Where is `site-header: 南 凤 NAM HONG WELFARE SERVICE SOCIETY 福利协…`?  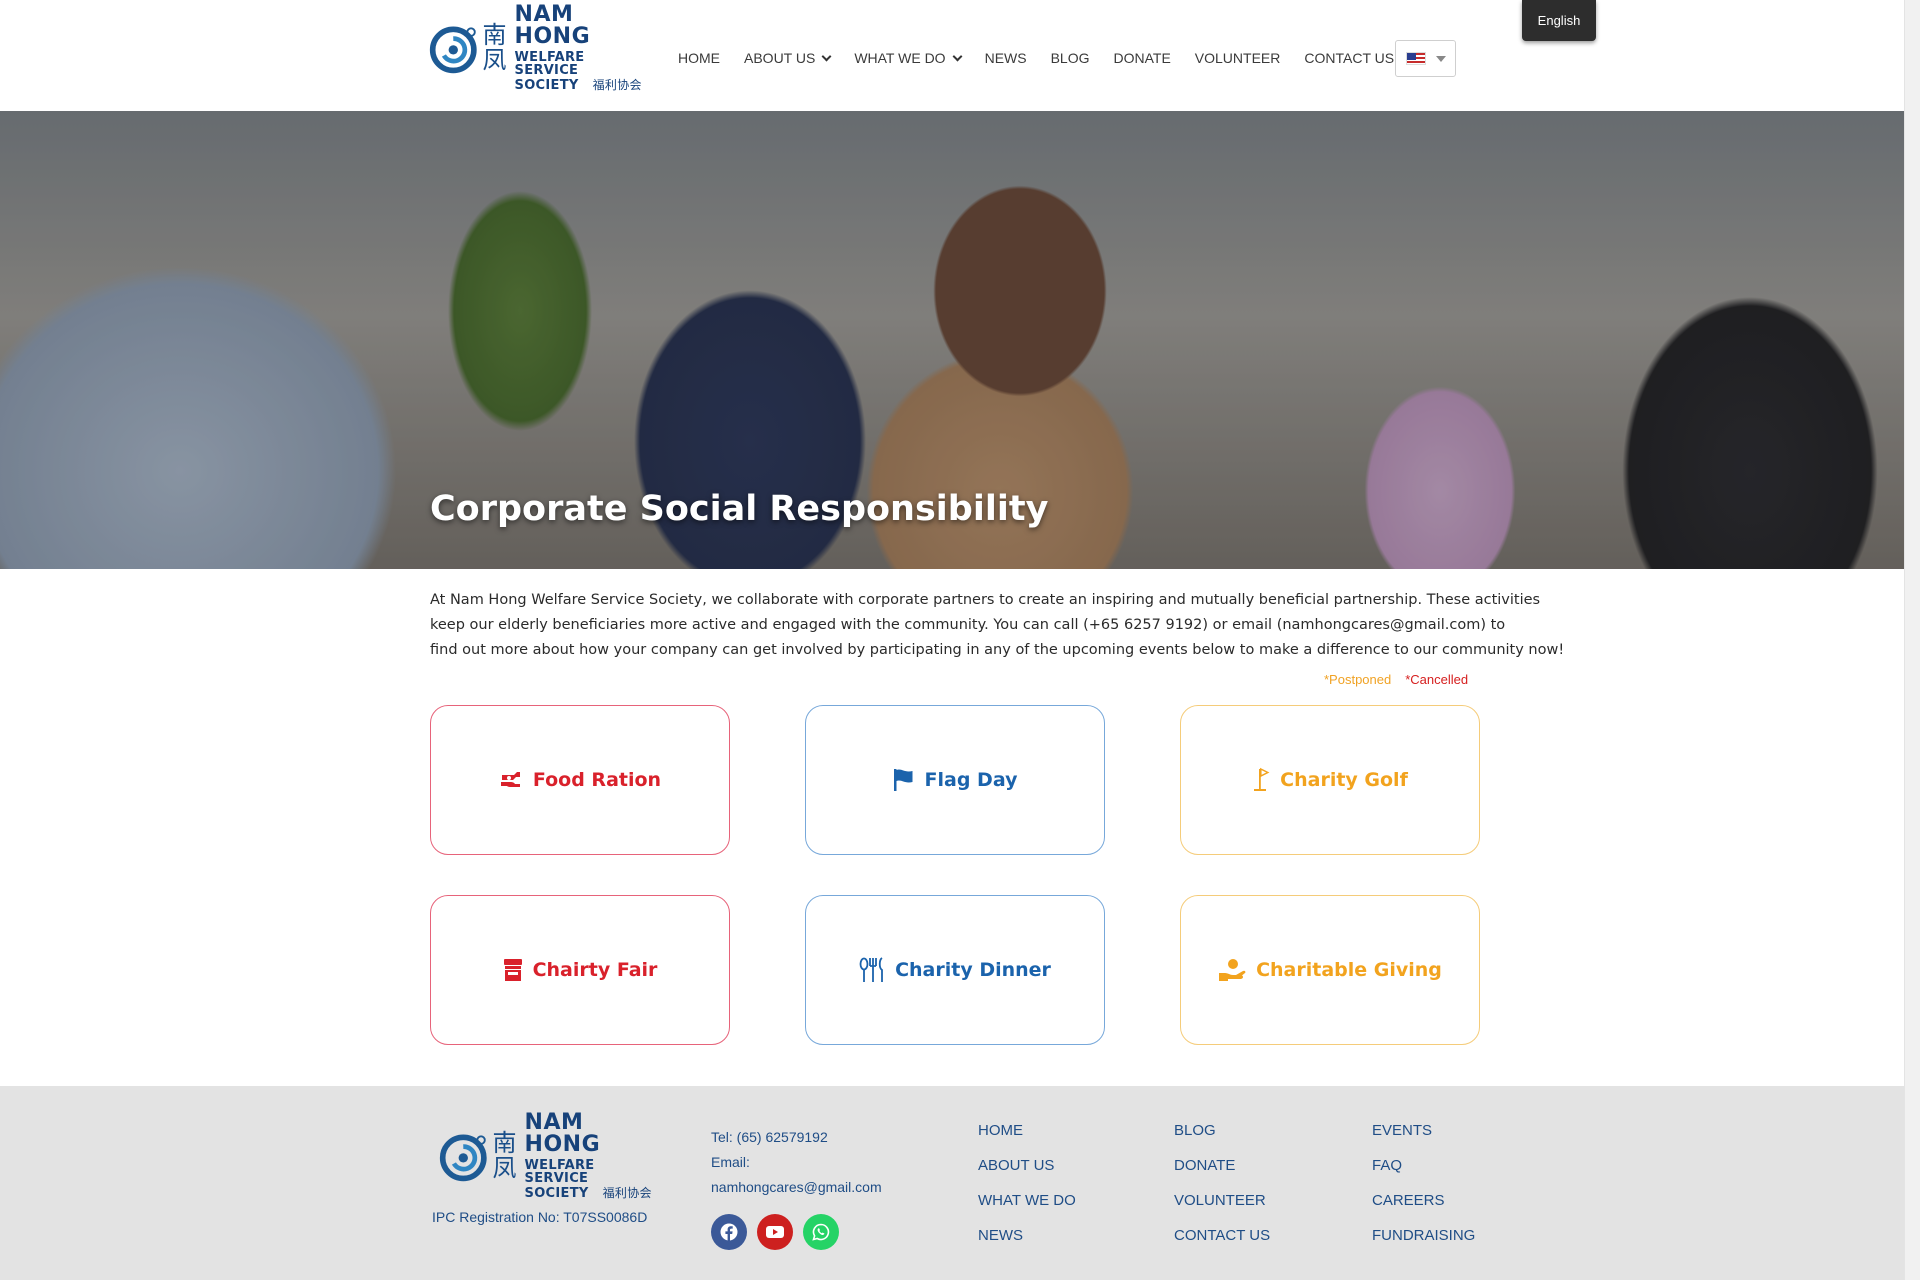 site-header: 南 凤 NAM HONG WELFARE SERVICE SOCIETY 福利协… is located at coordinates (952, 55).